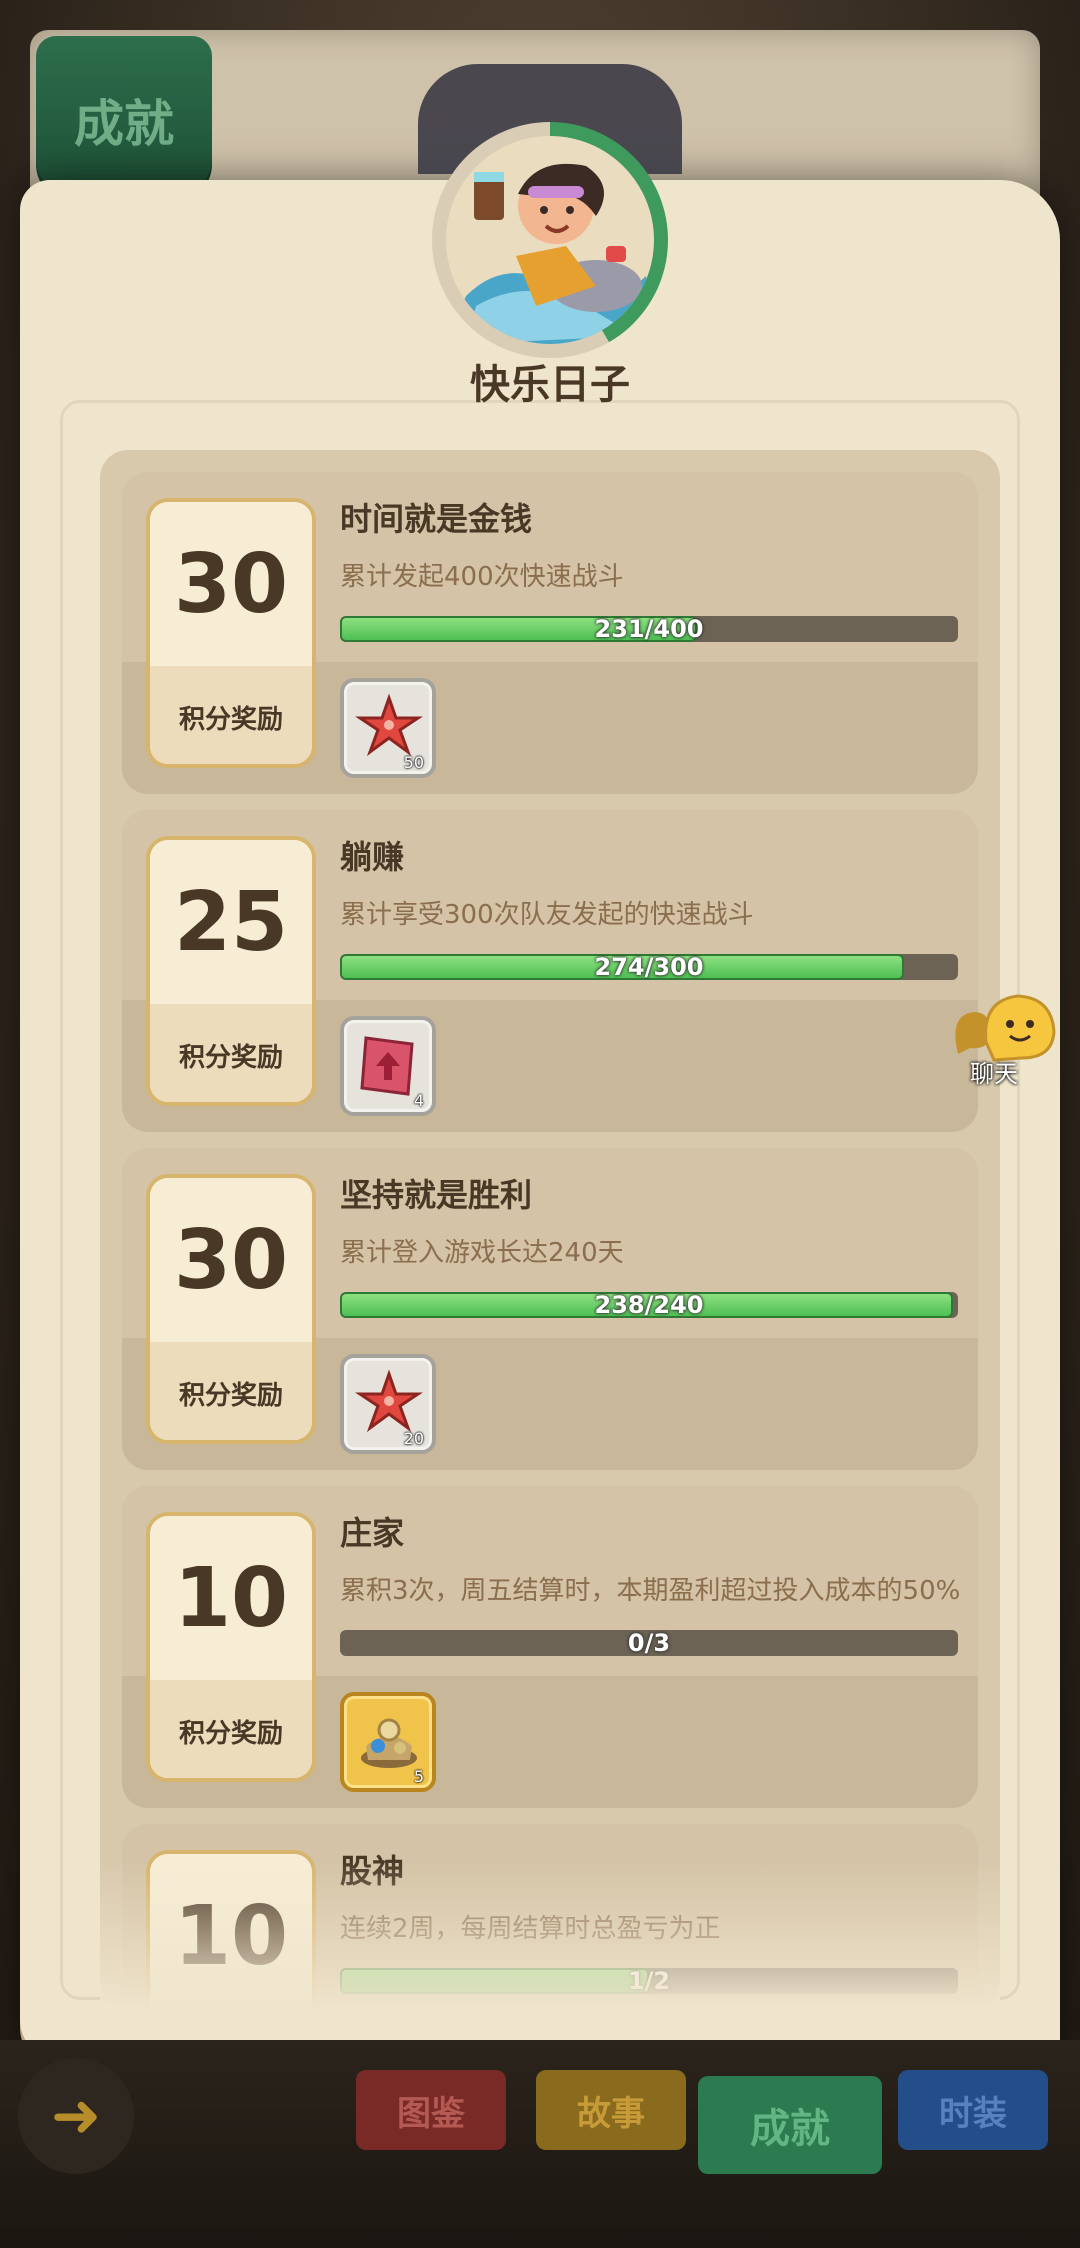  I want to click on achievement-name: 躺赚, so click(372, 857).